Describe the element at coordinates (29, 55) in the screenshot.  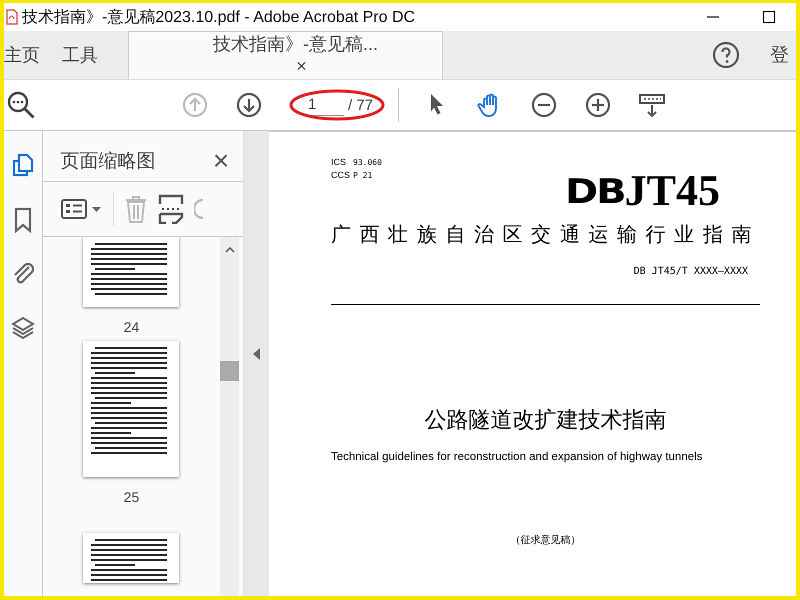
I see `tab: 主页` at that location.